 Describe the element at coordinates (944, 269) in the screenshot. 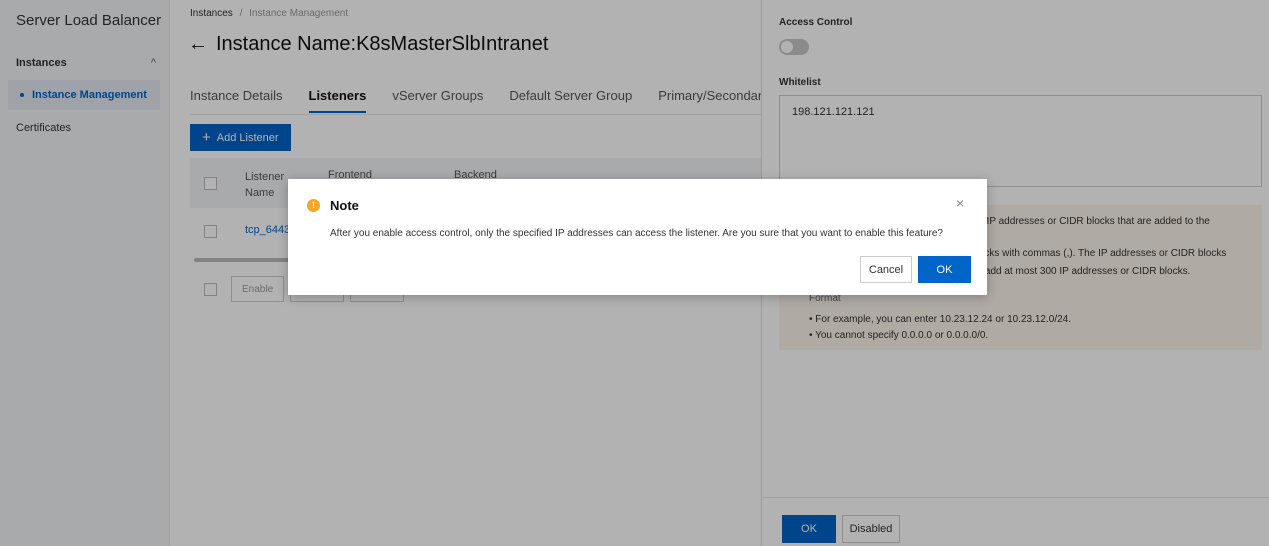

I see `ok-button: OK` at that location.